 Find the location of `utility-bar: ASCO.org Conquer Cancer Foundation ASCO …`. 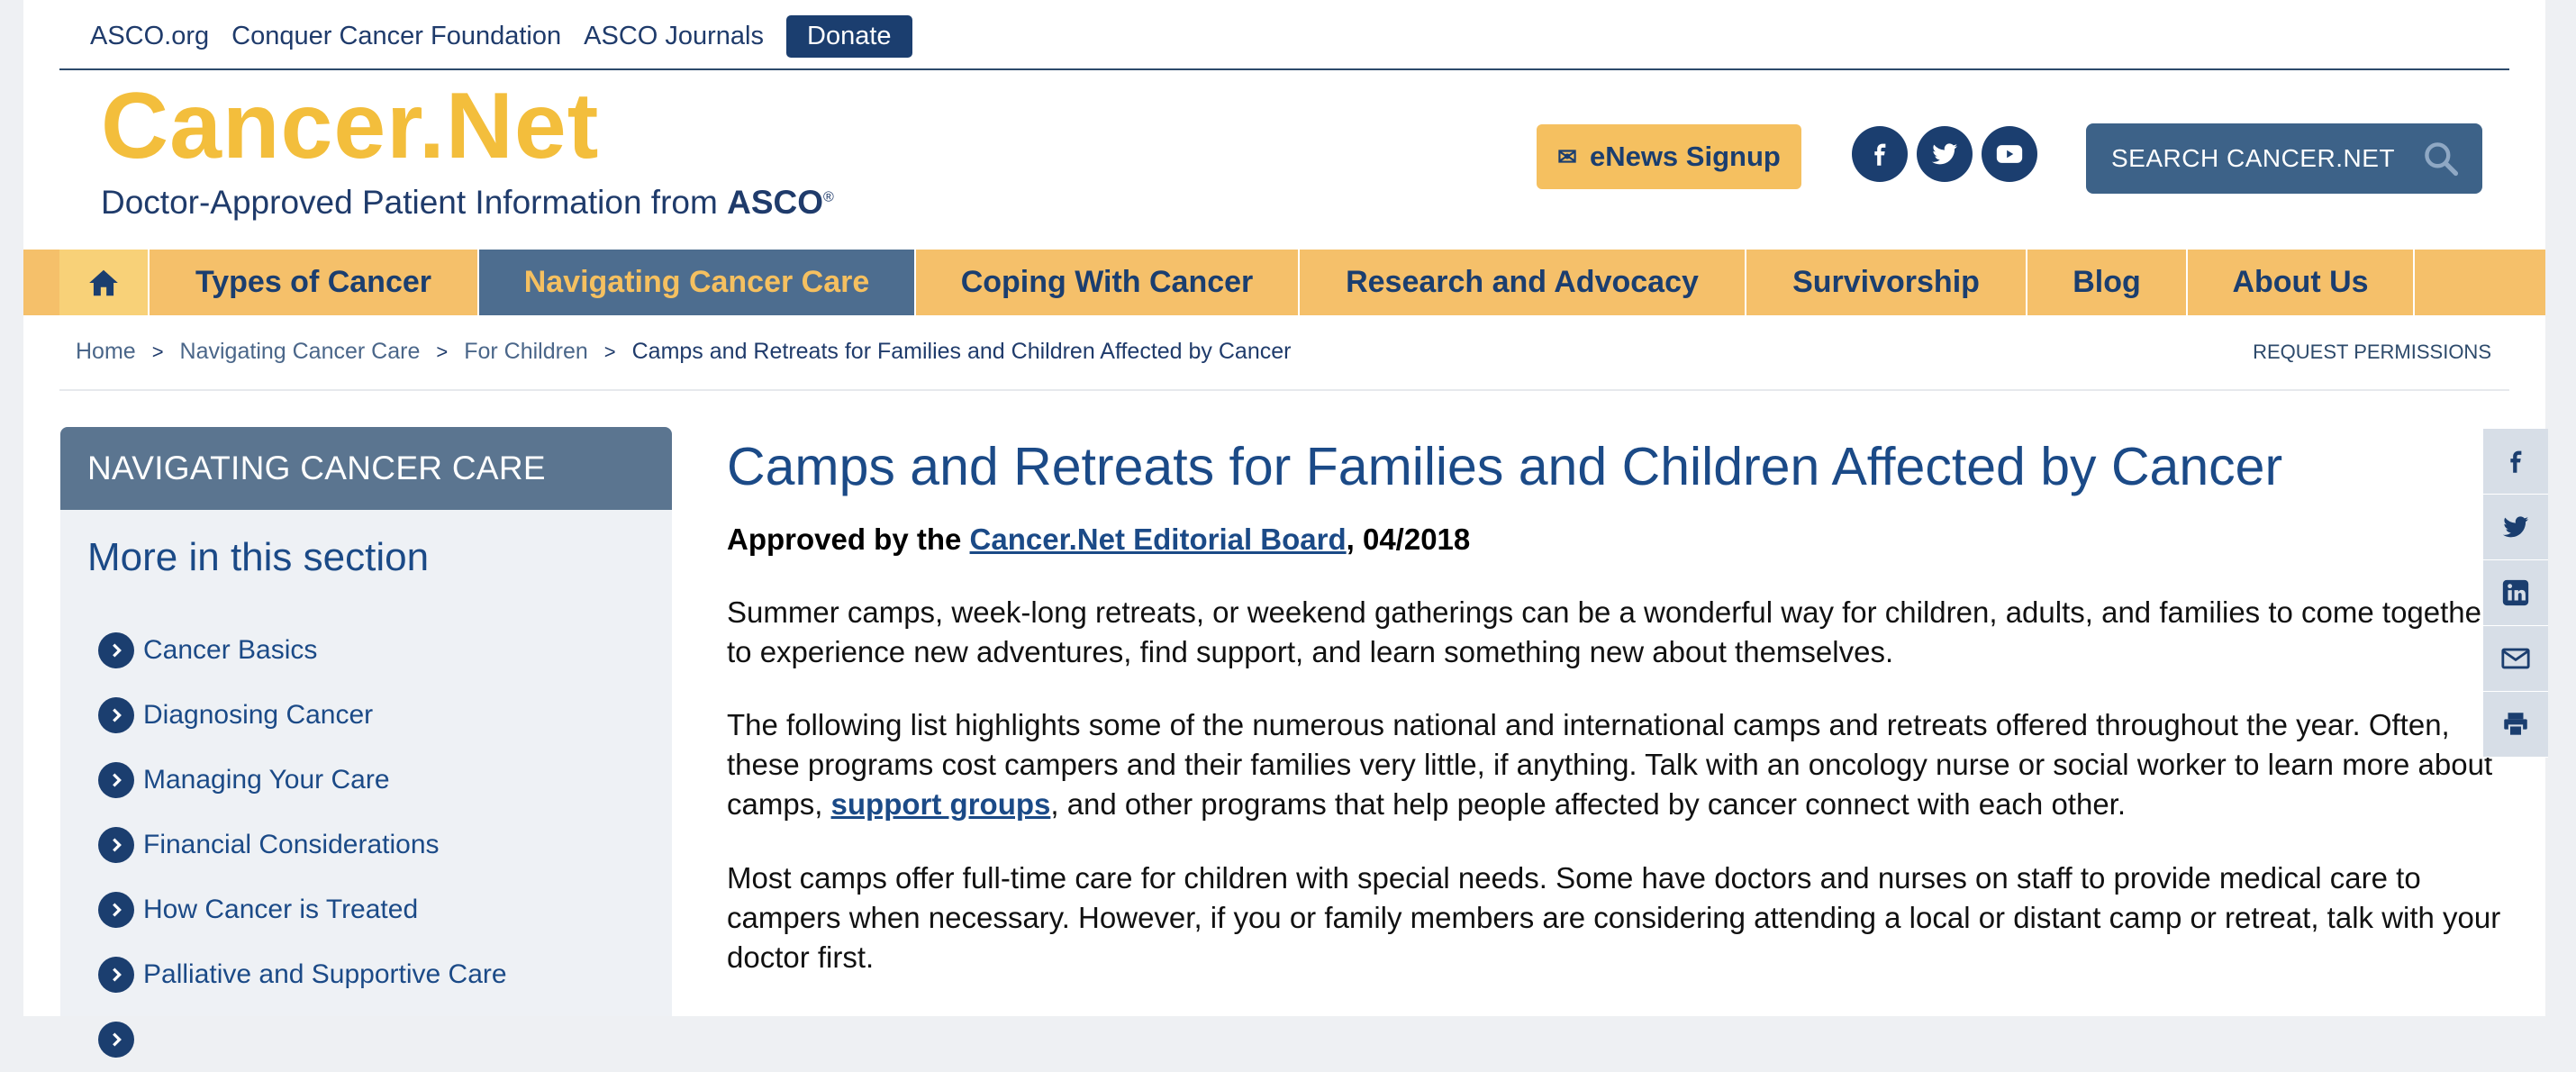

utility-bar: ASCO.org Conquer Cancer Foundation ASCO … is located at coordinates (512, 36).